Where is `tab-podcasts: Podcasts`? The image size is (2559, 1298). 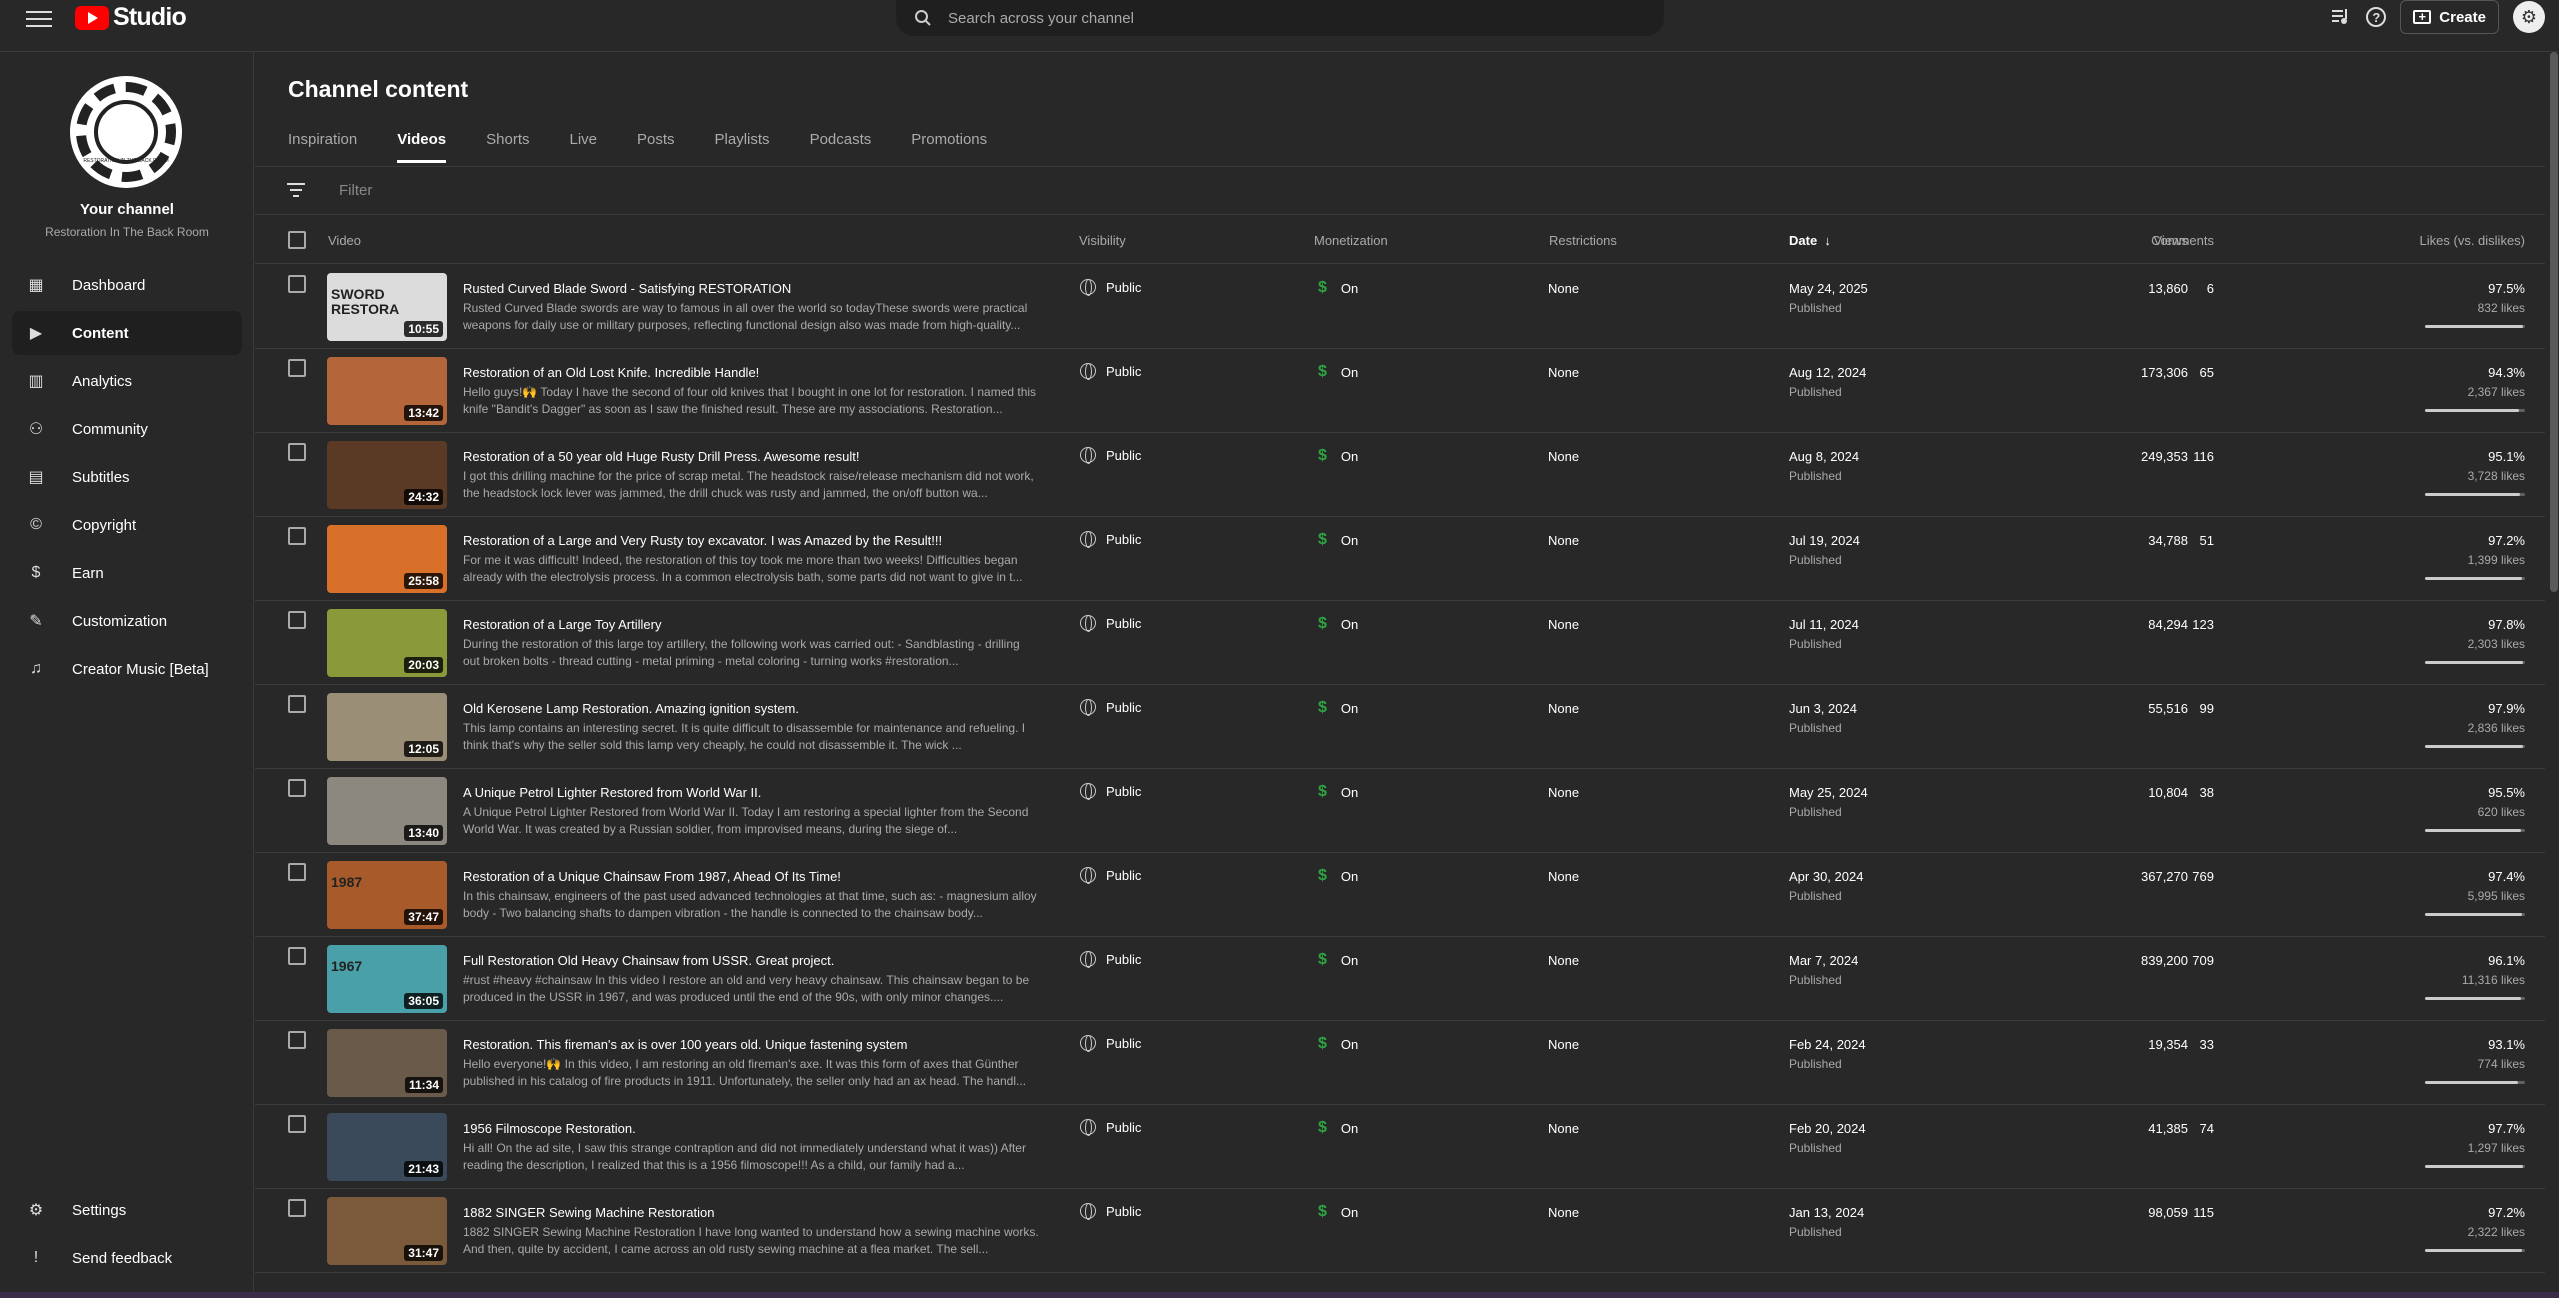
tab-podcasts: Podcasts is located at coordinates (841, 147).